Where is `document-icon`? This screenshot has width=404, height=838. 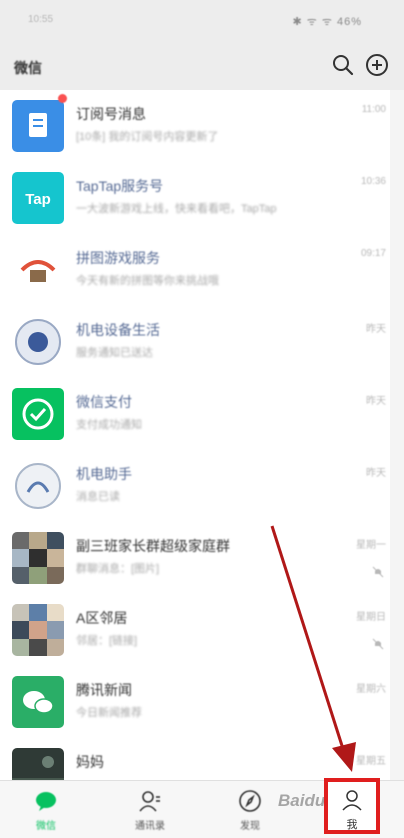
document-icon is located at coordinates (38, 125).